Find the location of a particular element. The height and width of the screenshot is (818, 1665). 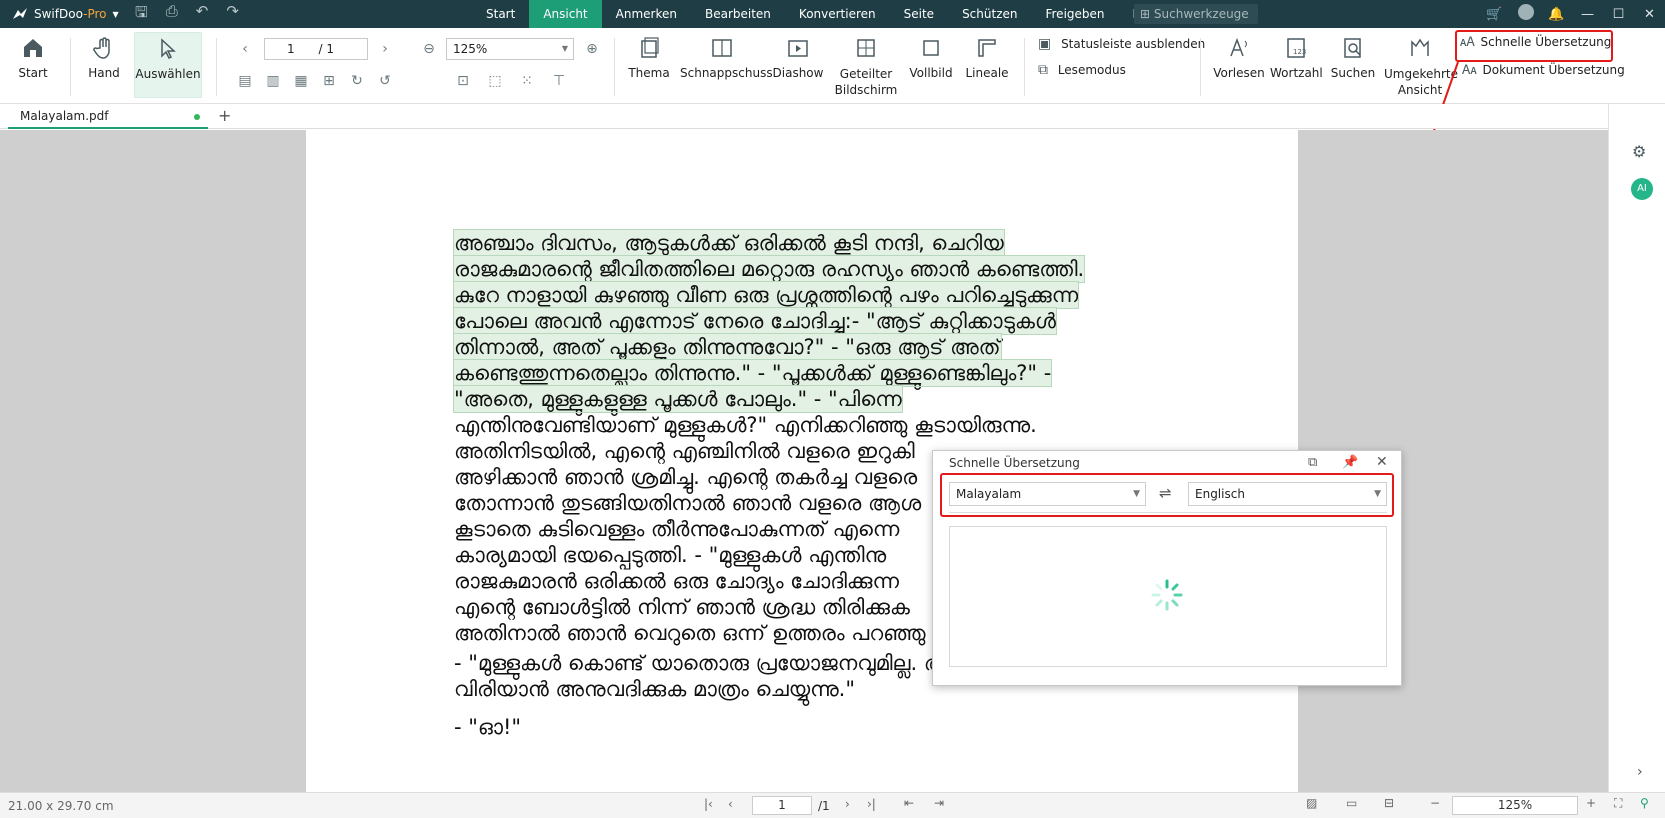

copy-icon: ⧉ is located at coordinates (1312, 462).